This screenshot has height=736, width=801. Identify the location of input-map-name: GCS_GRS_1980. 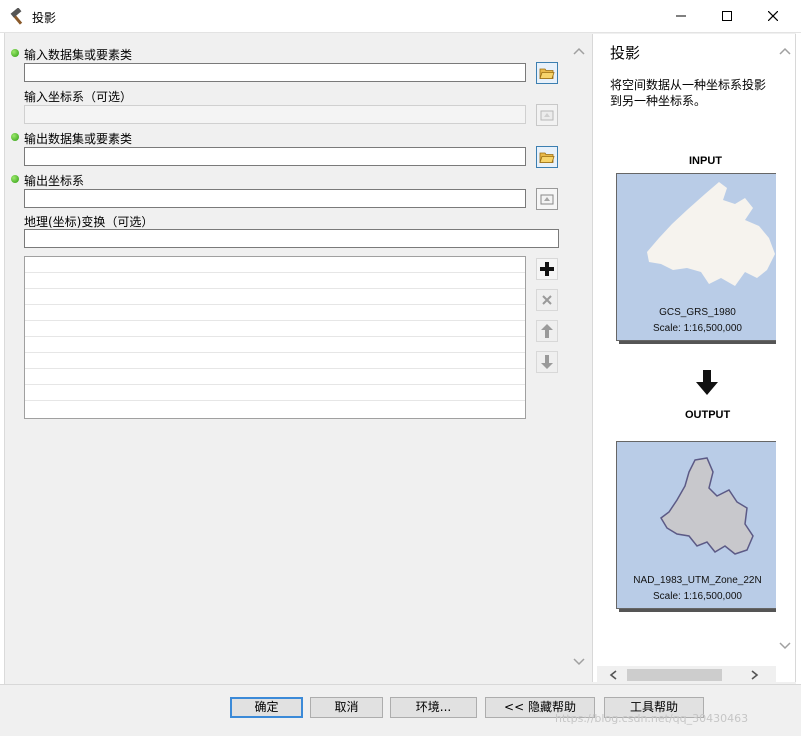
(697, 312).